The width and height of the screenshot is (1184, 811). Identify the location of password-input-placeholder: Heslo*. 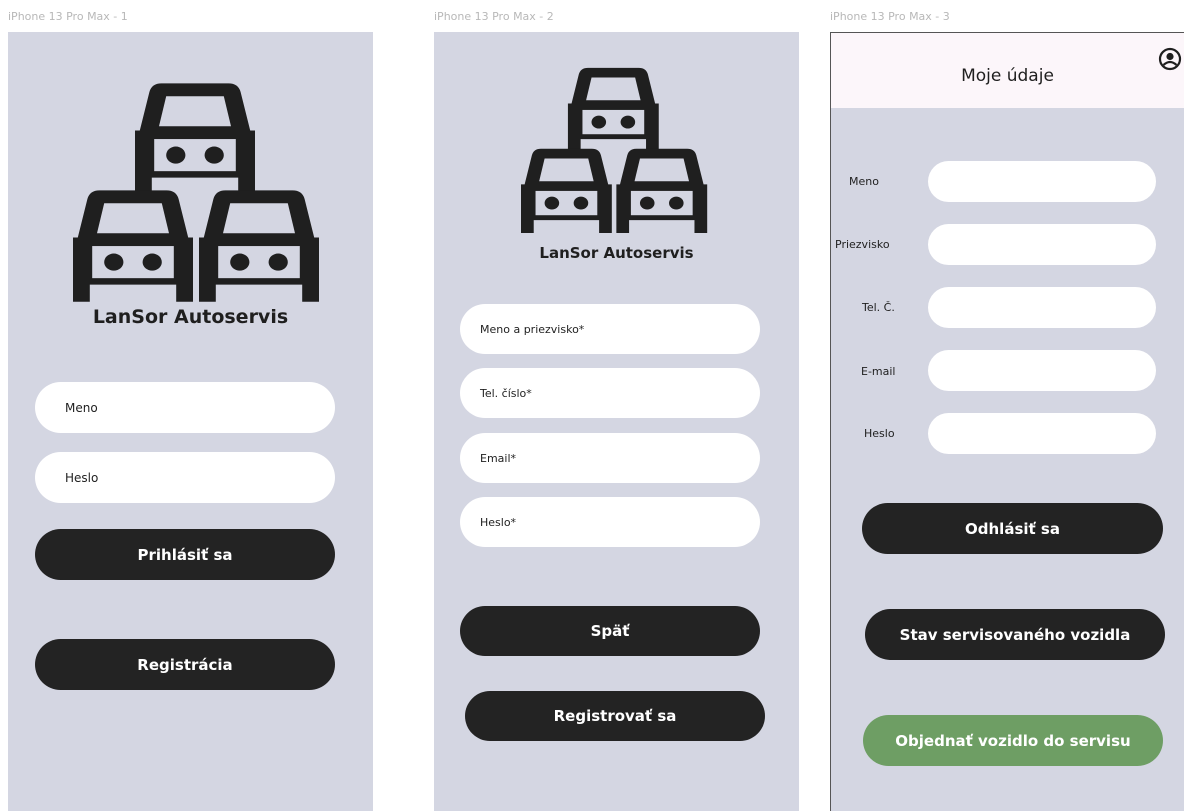
(498, 522).